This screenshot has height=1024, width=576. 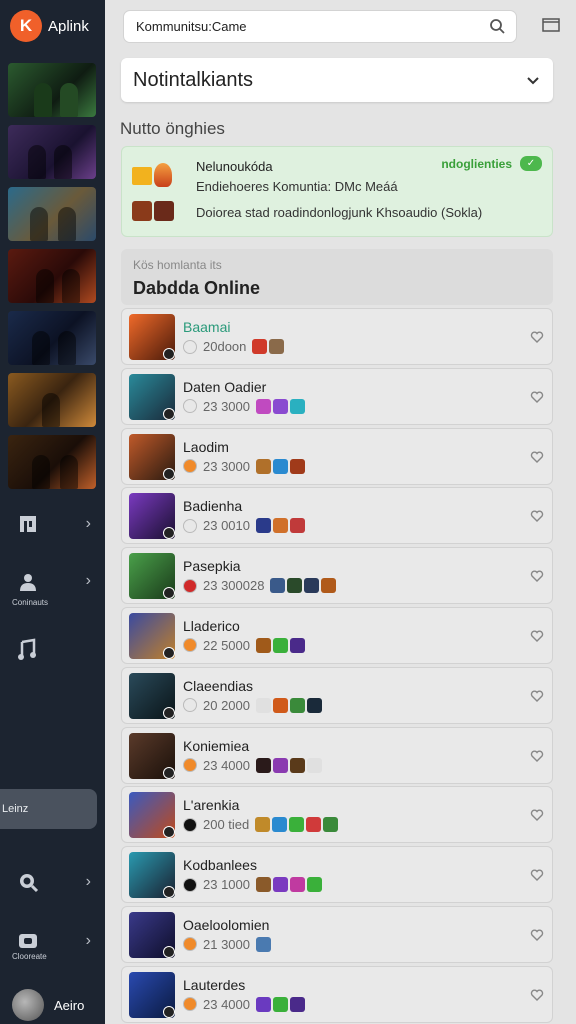 I want to click on list-item: Baamai 20doon, so click(x=337, y=336).